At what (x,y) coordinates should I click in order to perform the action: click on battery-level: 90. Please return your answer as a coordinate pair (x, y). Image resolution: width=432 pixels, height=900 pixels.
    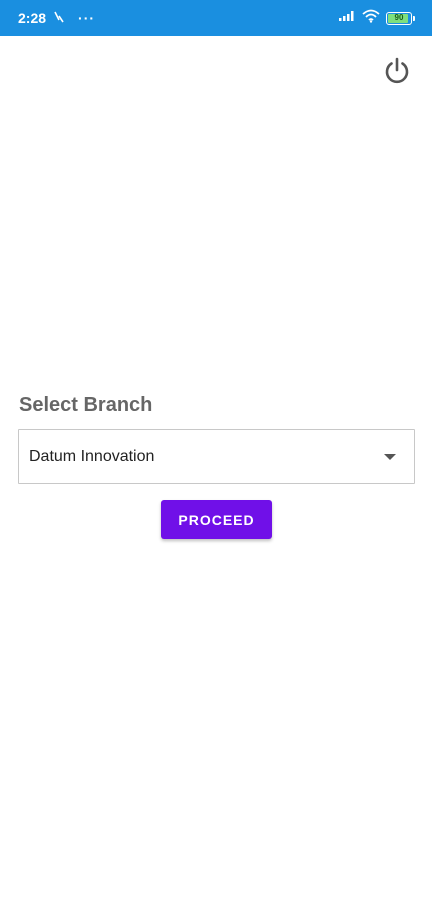
    Looking at the image, I should click on (399, 17).